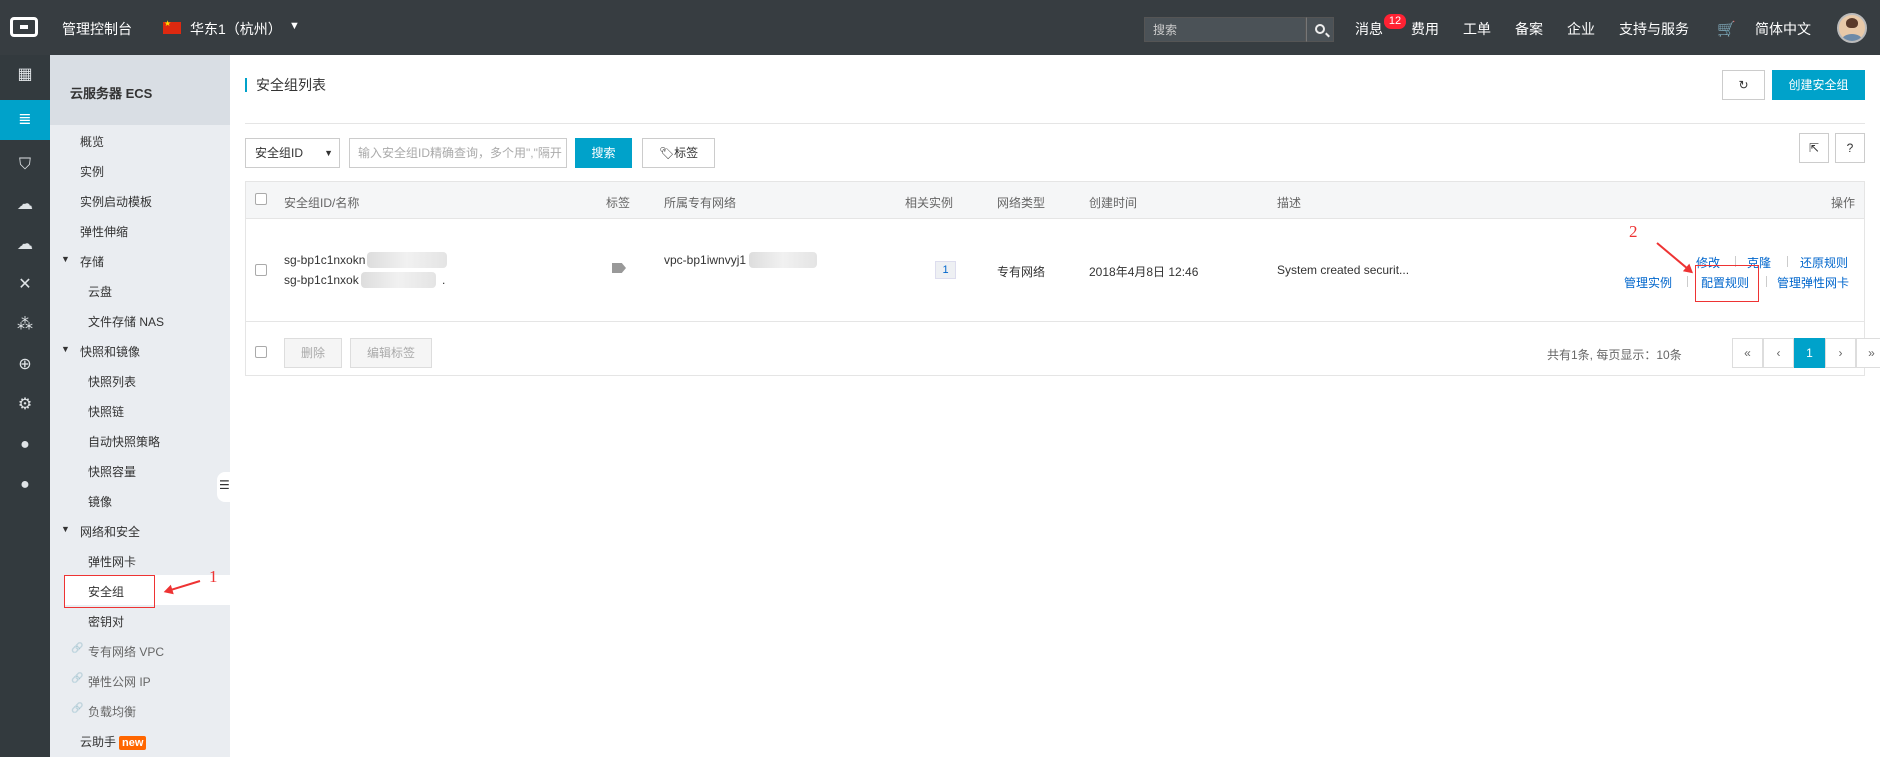  What do you see at coordinates (261, 352) in the screenshot?
I see `footer-select-all-checkbox` at bounding box center [261, 352].